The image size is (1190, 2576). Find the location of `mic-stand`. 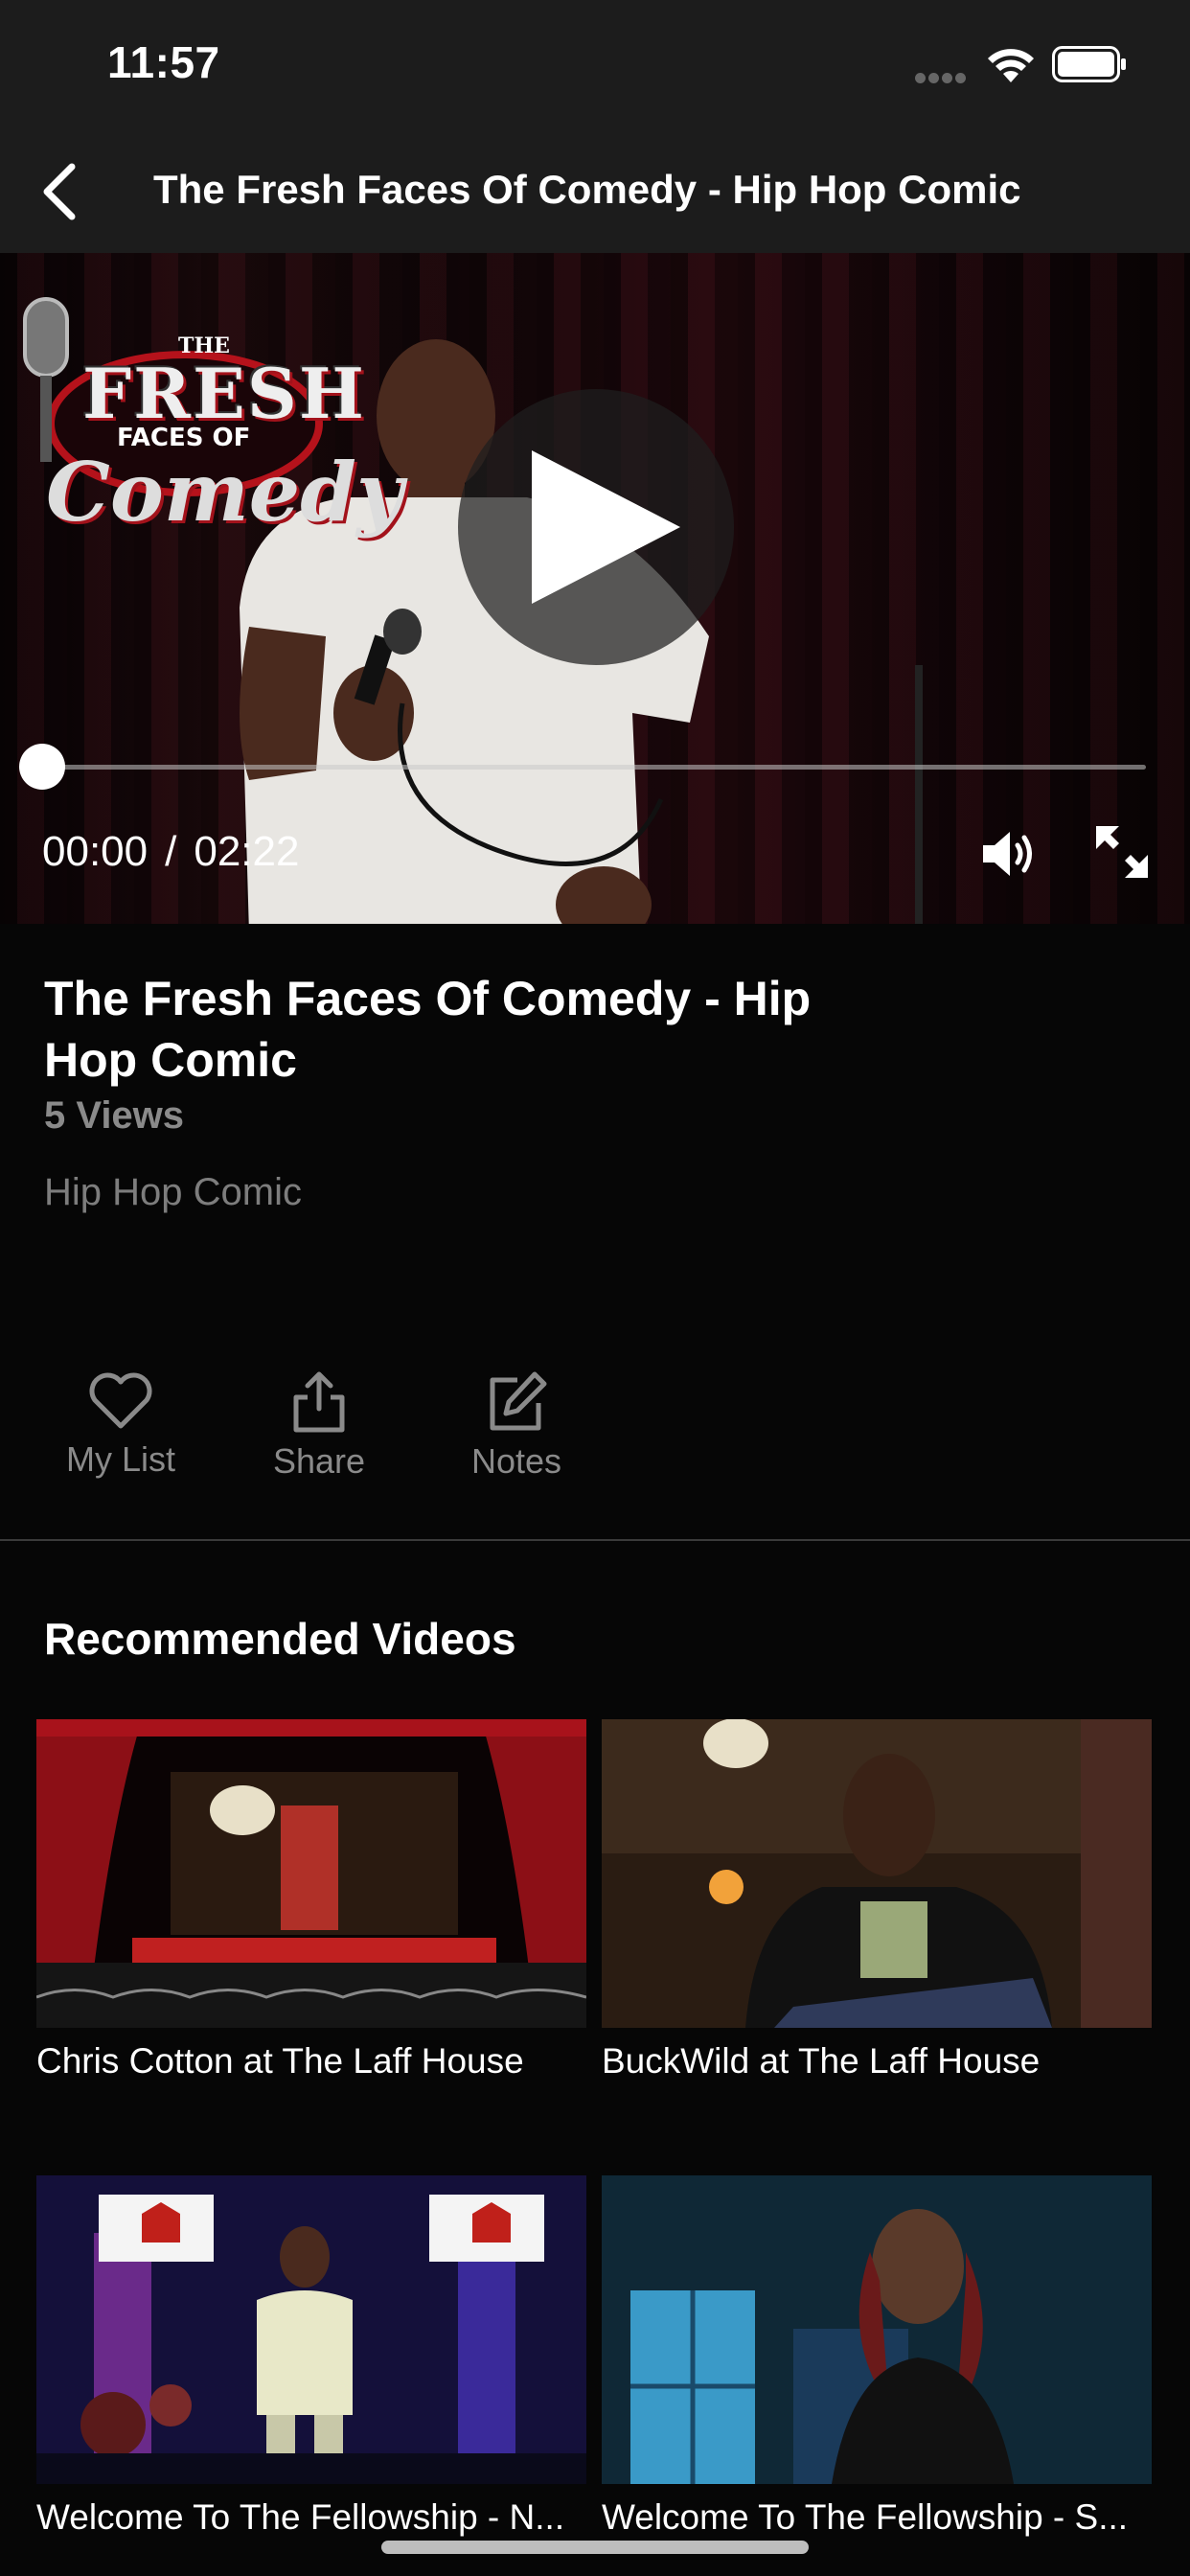

mic-stand is located at coordinates (919, 794).